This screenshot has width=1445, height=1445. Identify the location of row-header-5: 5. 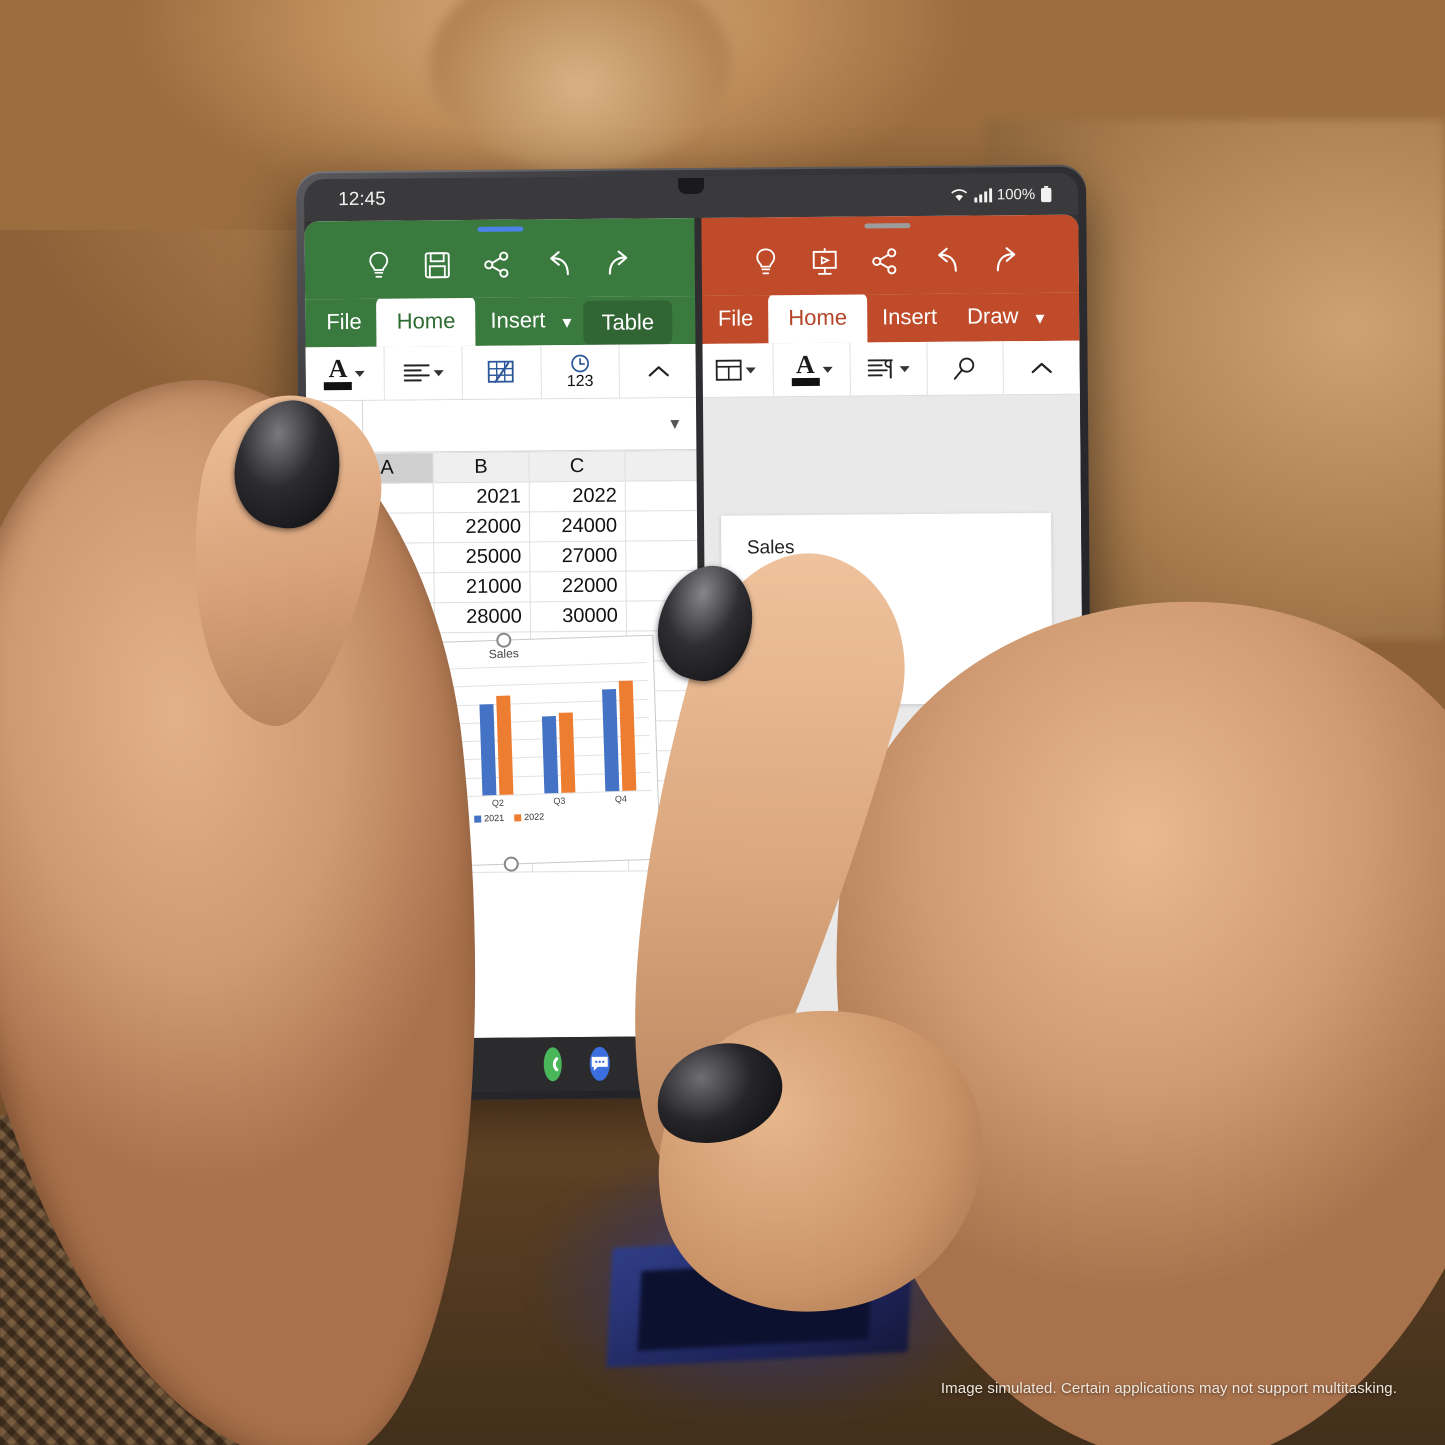
(325, 618).